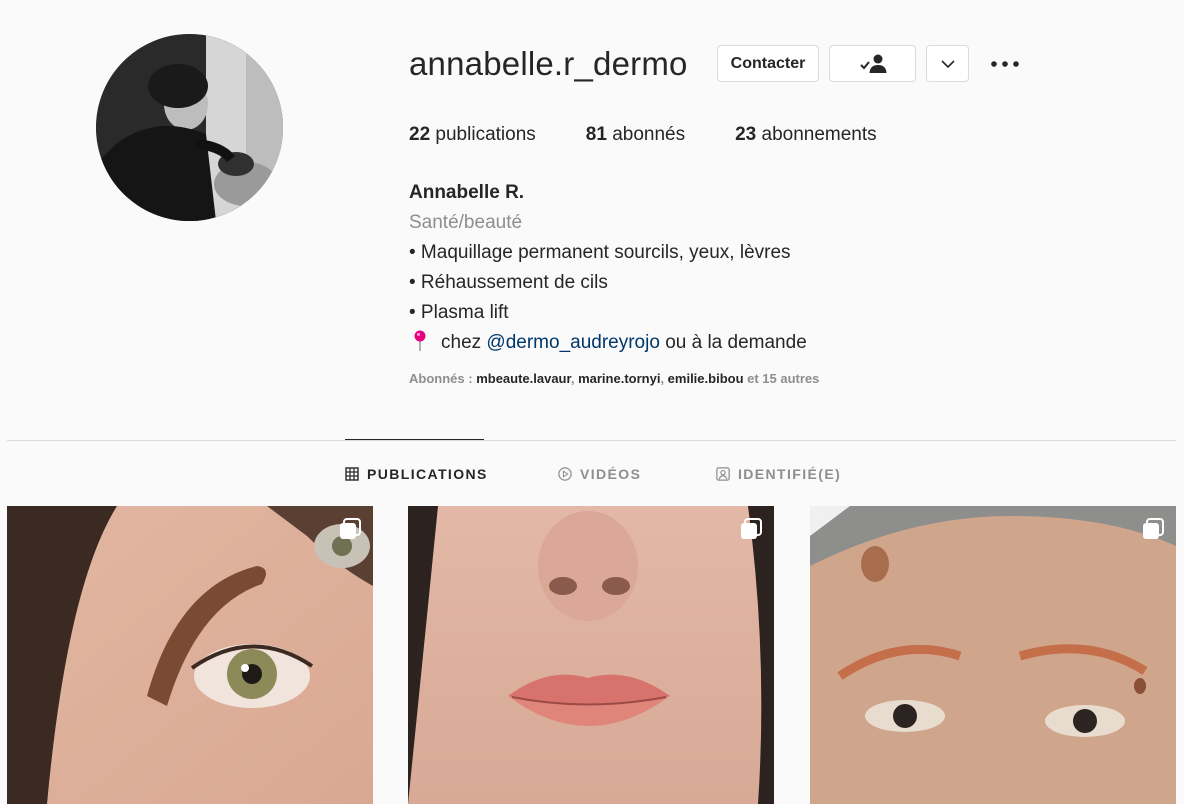 This screenshot has width=1184, height=804. What do you see at coordinates (649, 134) in the screenshot?
I see `stat-label: abonnés` at bounding box center [649, 134].